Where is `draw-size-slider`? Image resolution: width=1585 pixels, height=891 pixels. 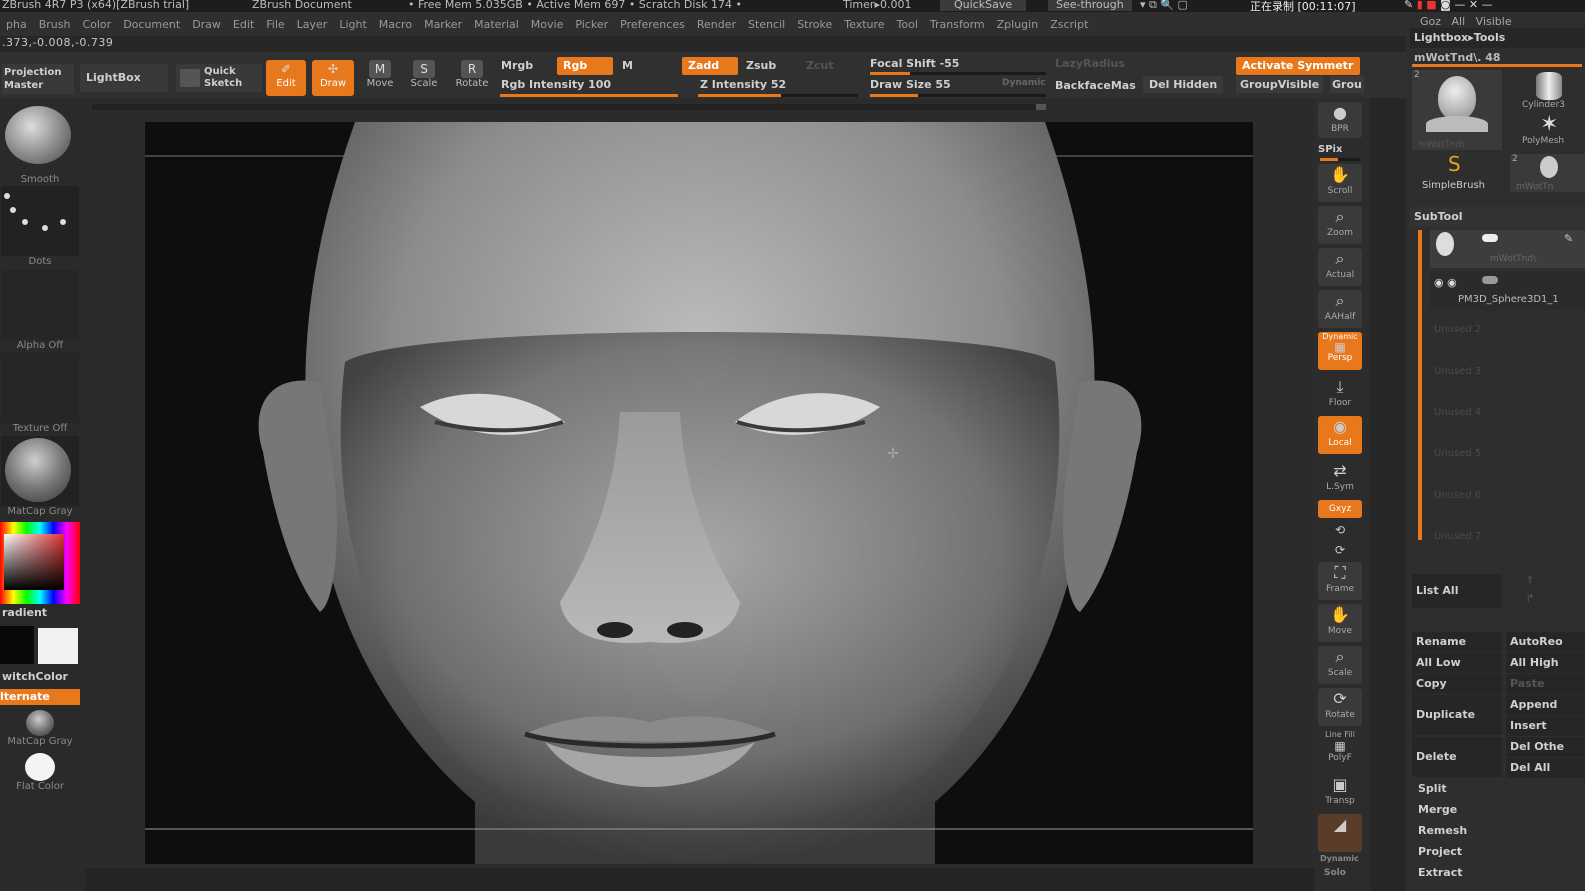 draw-size-slider is located at coordinates (958, 95).